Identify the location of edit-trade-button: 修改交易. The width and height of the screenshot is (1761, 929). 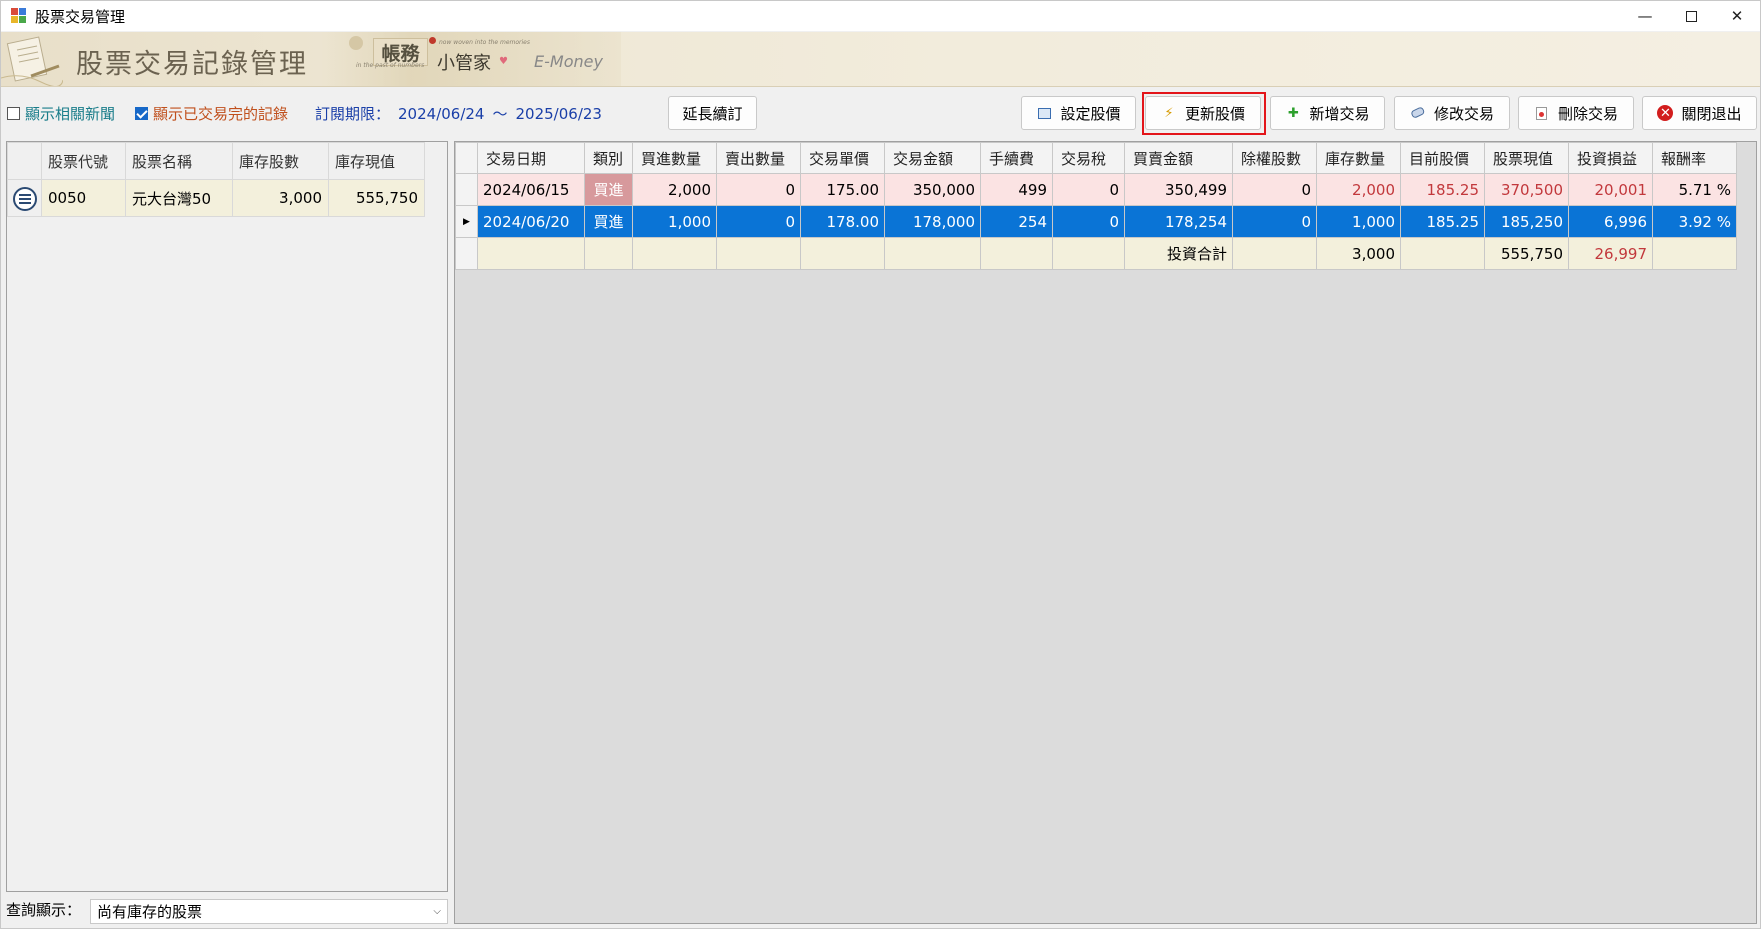
(1452, 113).